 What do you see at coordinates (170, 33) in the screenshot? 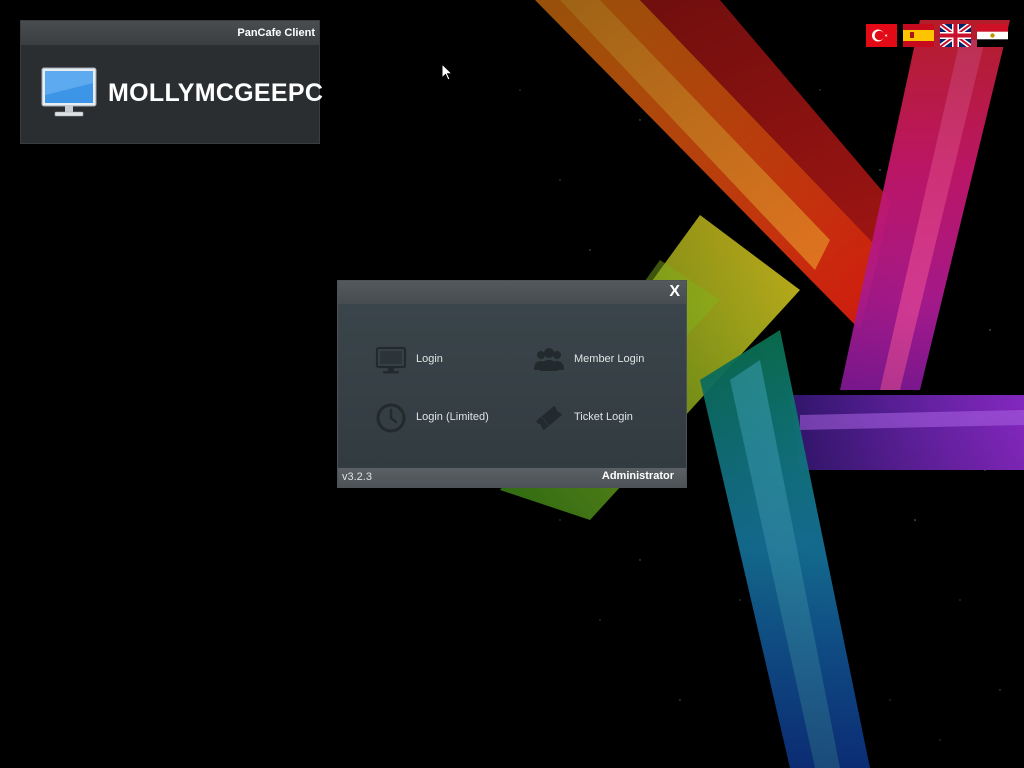
I see `client-panel-header: PanCafe Client` at bounding box center [170, 33].